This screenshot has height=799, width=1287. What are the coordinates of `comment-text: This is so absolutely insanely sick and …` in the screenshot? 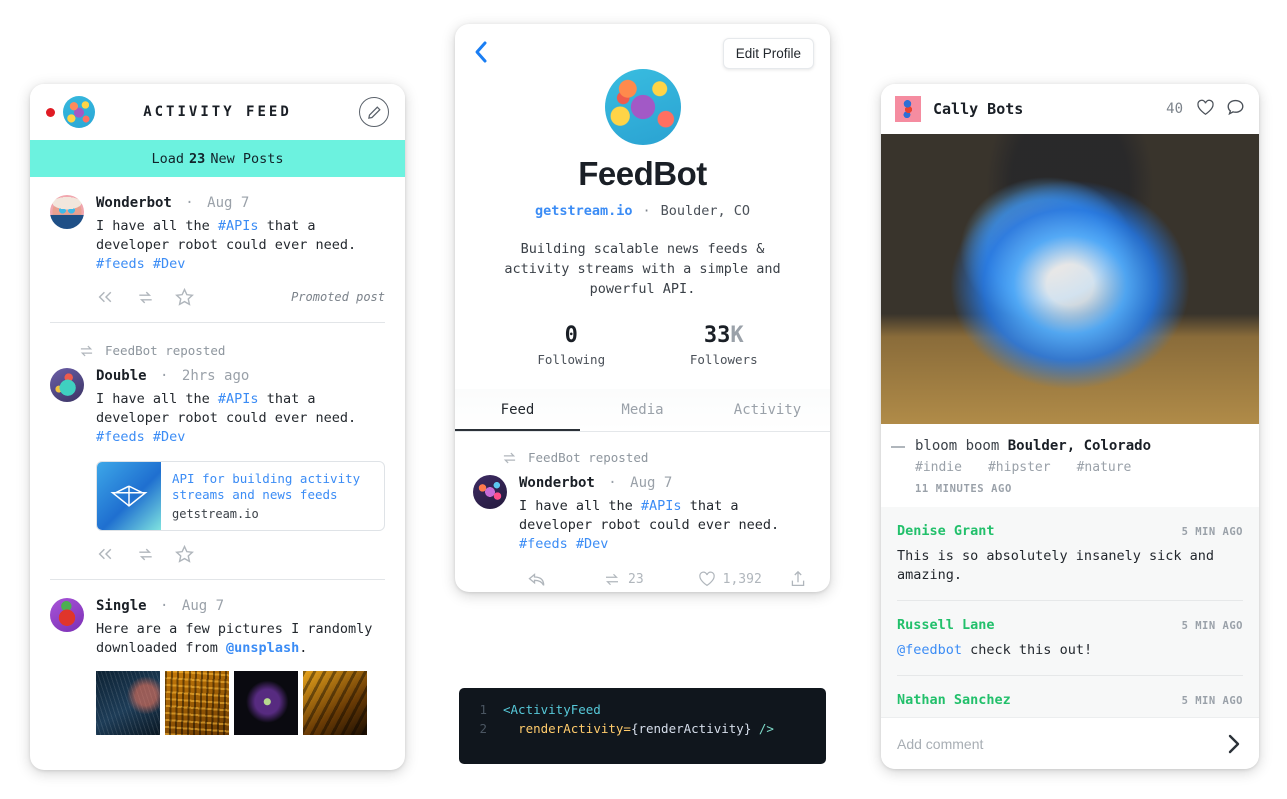 It's located at (1055, 565).